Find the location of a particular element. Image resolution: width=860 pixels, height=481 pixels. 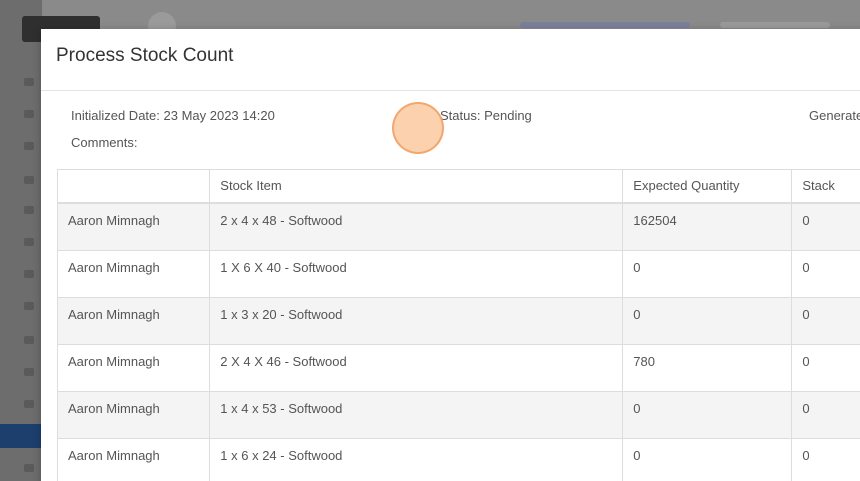

table-row: Aaron Mimnagh 1 x 6 x 24 - Softwood 0 0 is located at coordinates (458, 459).